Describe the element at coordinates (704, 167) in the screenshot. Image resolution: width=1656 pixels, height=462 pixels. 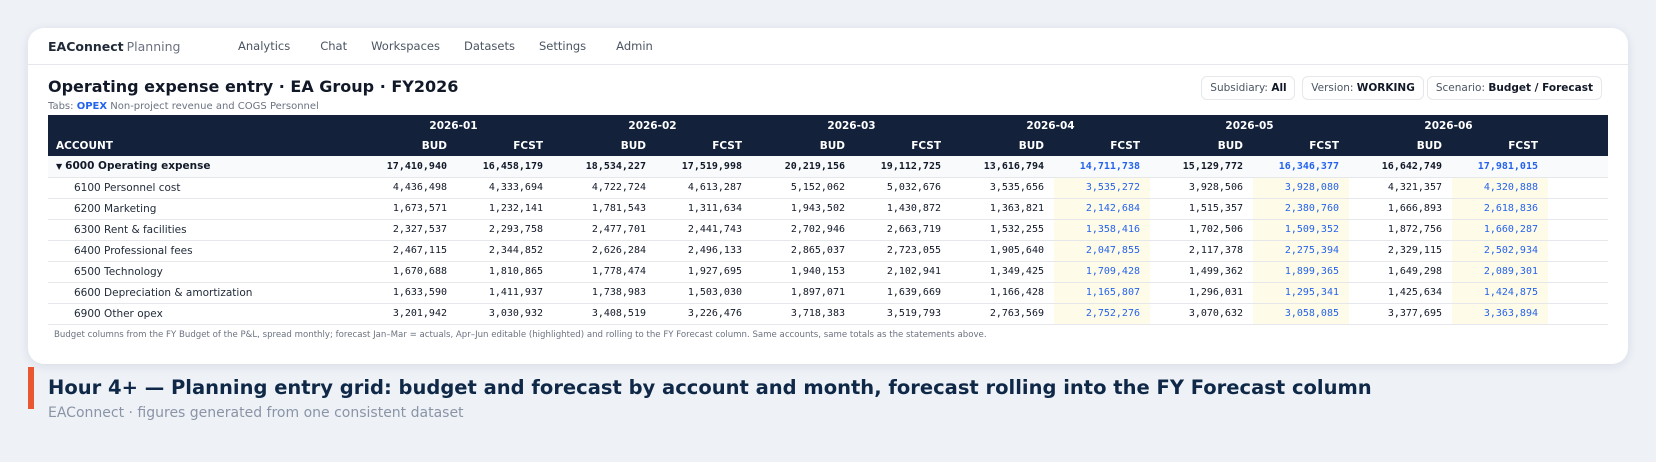
I see `fcst-cell: 17,519,998` at that location.